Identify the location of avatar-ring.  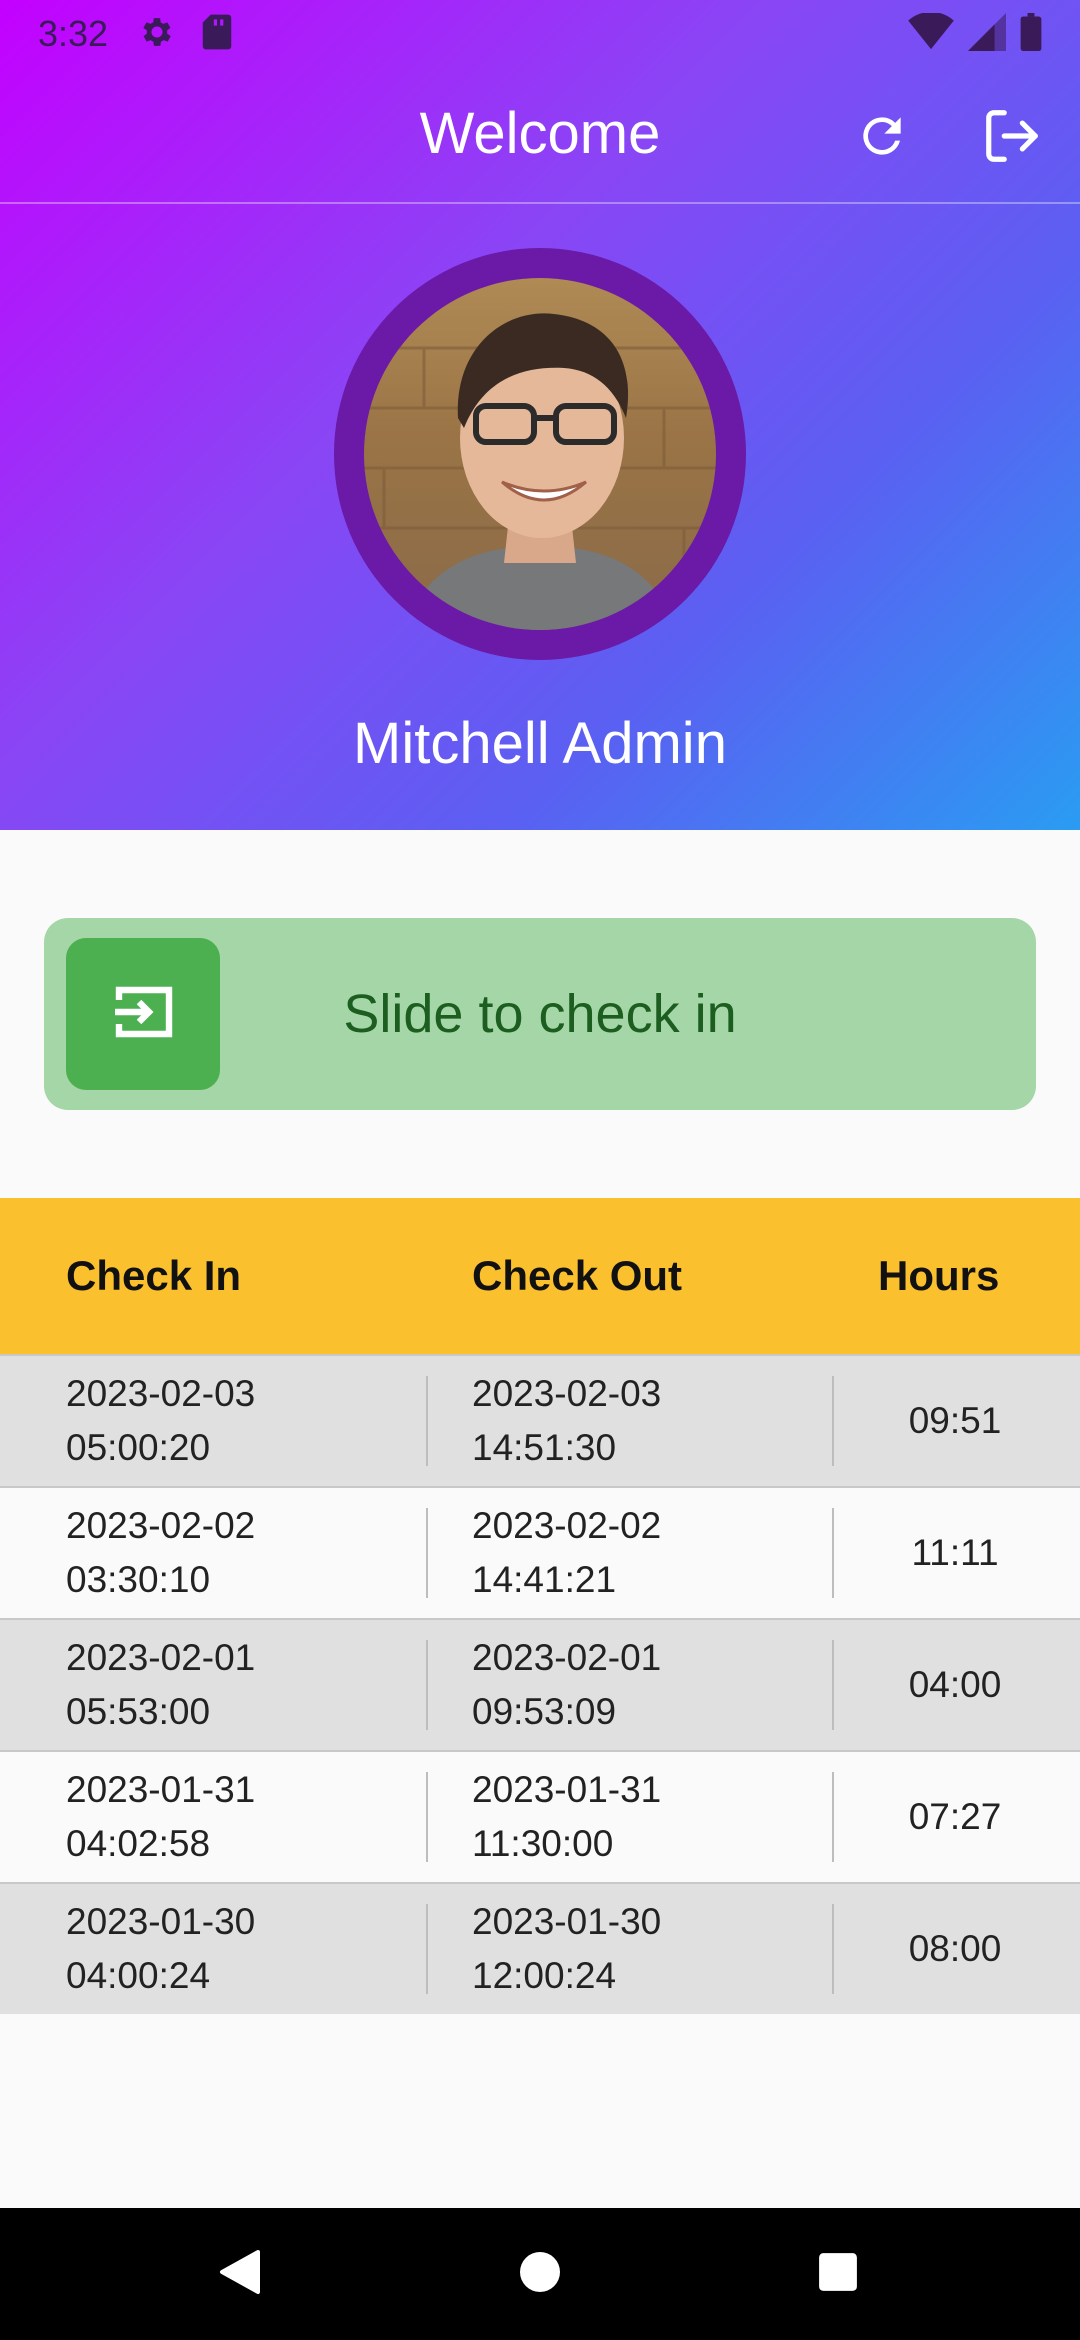
(540, 454).